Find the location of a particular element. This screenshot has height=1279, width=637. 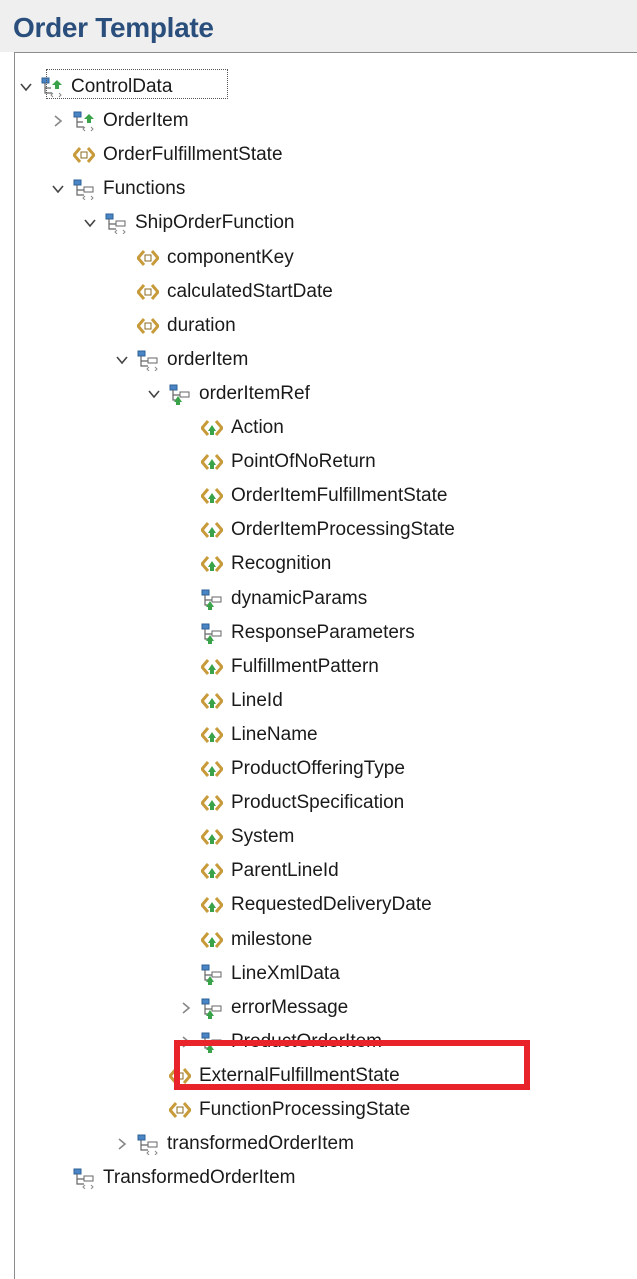

tree-node-label: TransformedOrderItem is located at coordinates (199, 1178).